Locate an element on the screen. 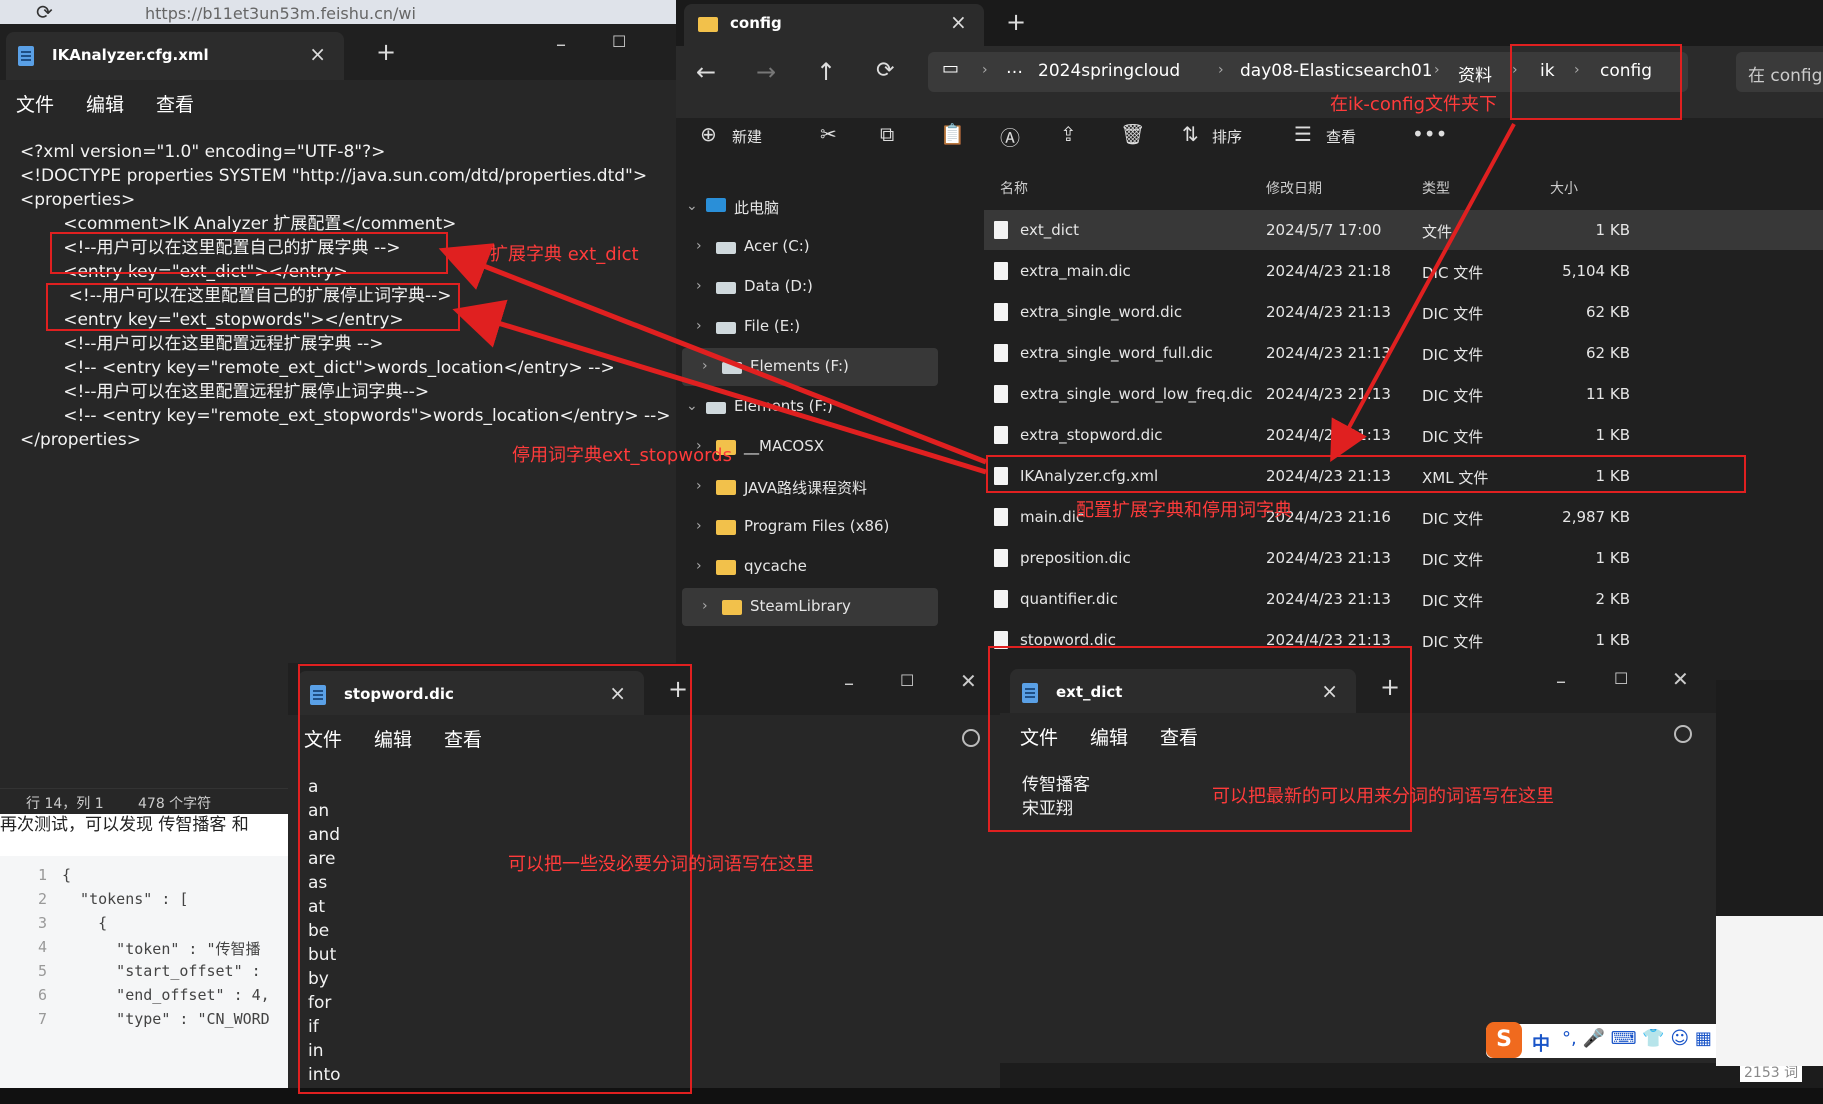 This screenshot has width=1823, height=1104. annotation-ext-dict: 扩展字典 ext_dict is located at coordinates (564, 254).